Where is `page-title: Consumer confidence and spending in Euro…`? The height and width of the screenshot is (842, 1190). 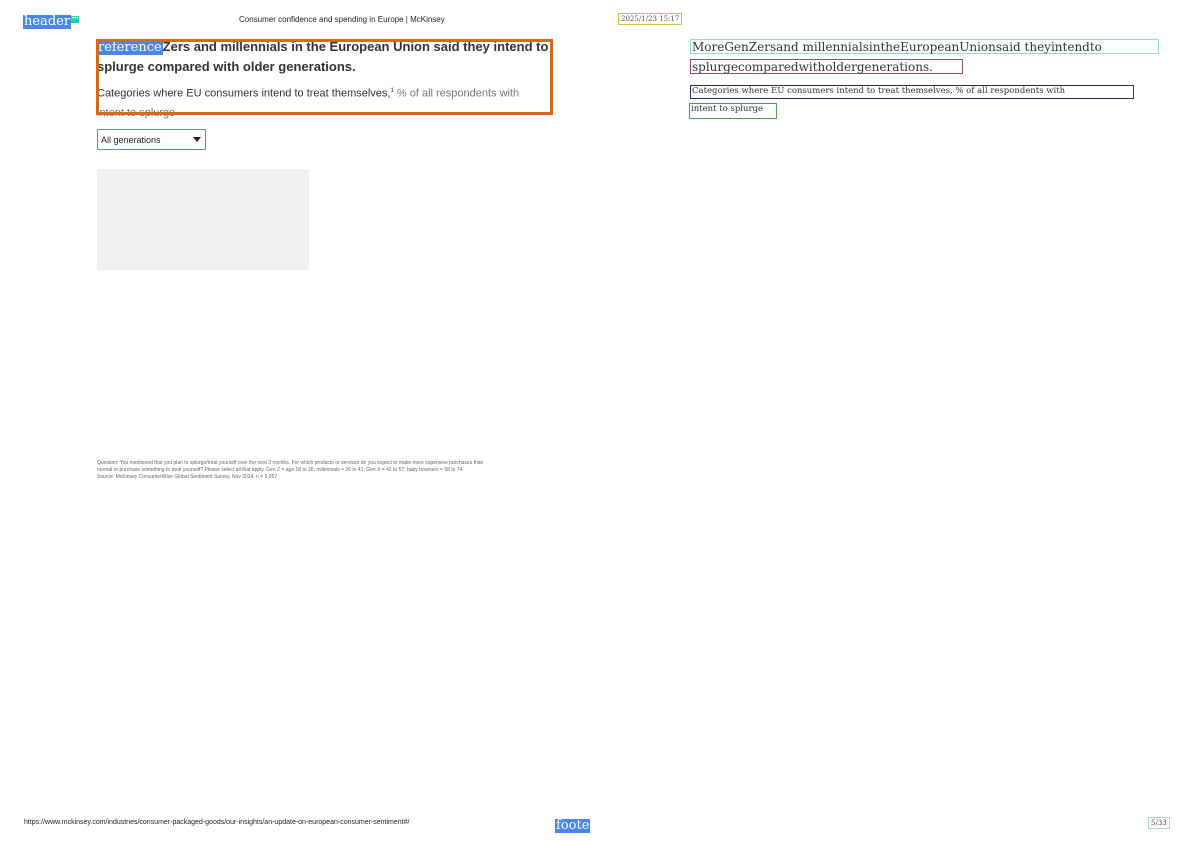
page-title: Consumer confidence and spending in Euro… is located at coordinates (342, 19).